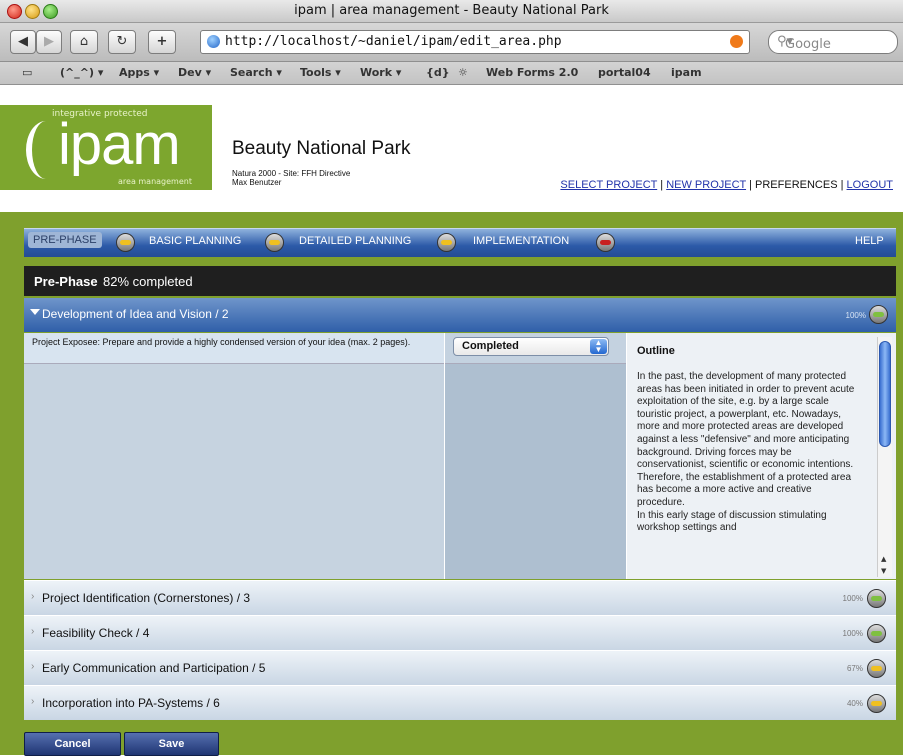  What do you see at coordinates (72, 744) in the screenshot?
I see `cancel-button: Cancel` at bounding box center [72, 744].